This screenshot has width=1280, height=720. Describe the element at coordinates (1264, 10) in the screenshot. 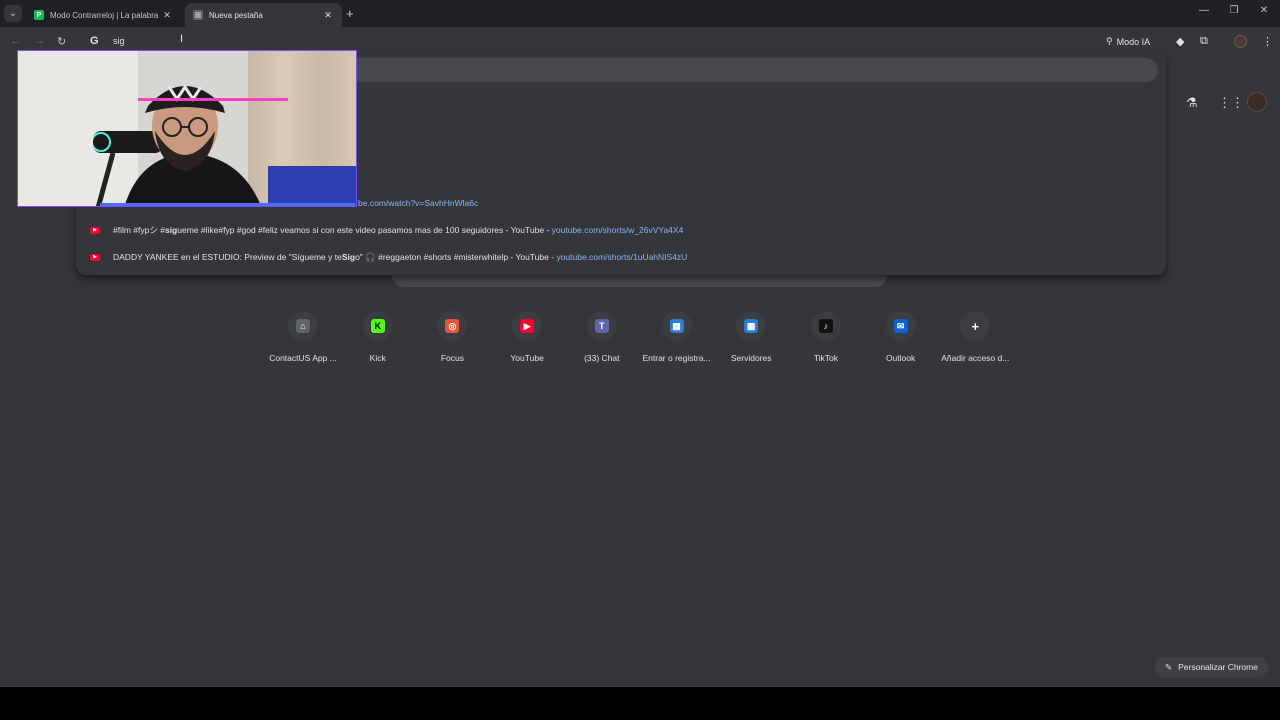

I see `close-window-icon: ✕` at that location.